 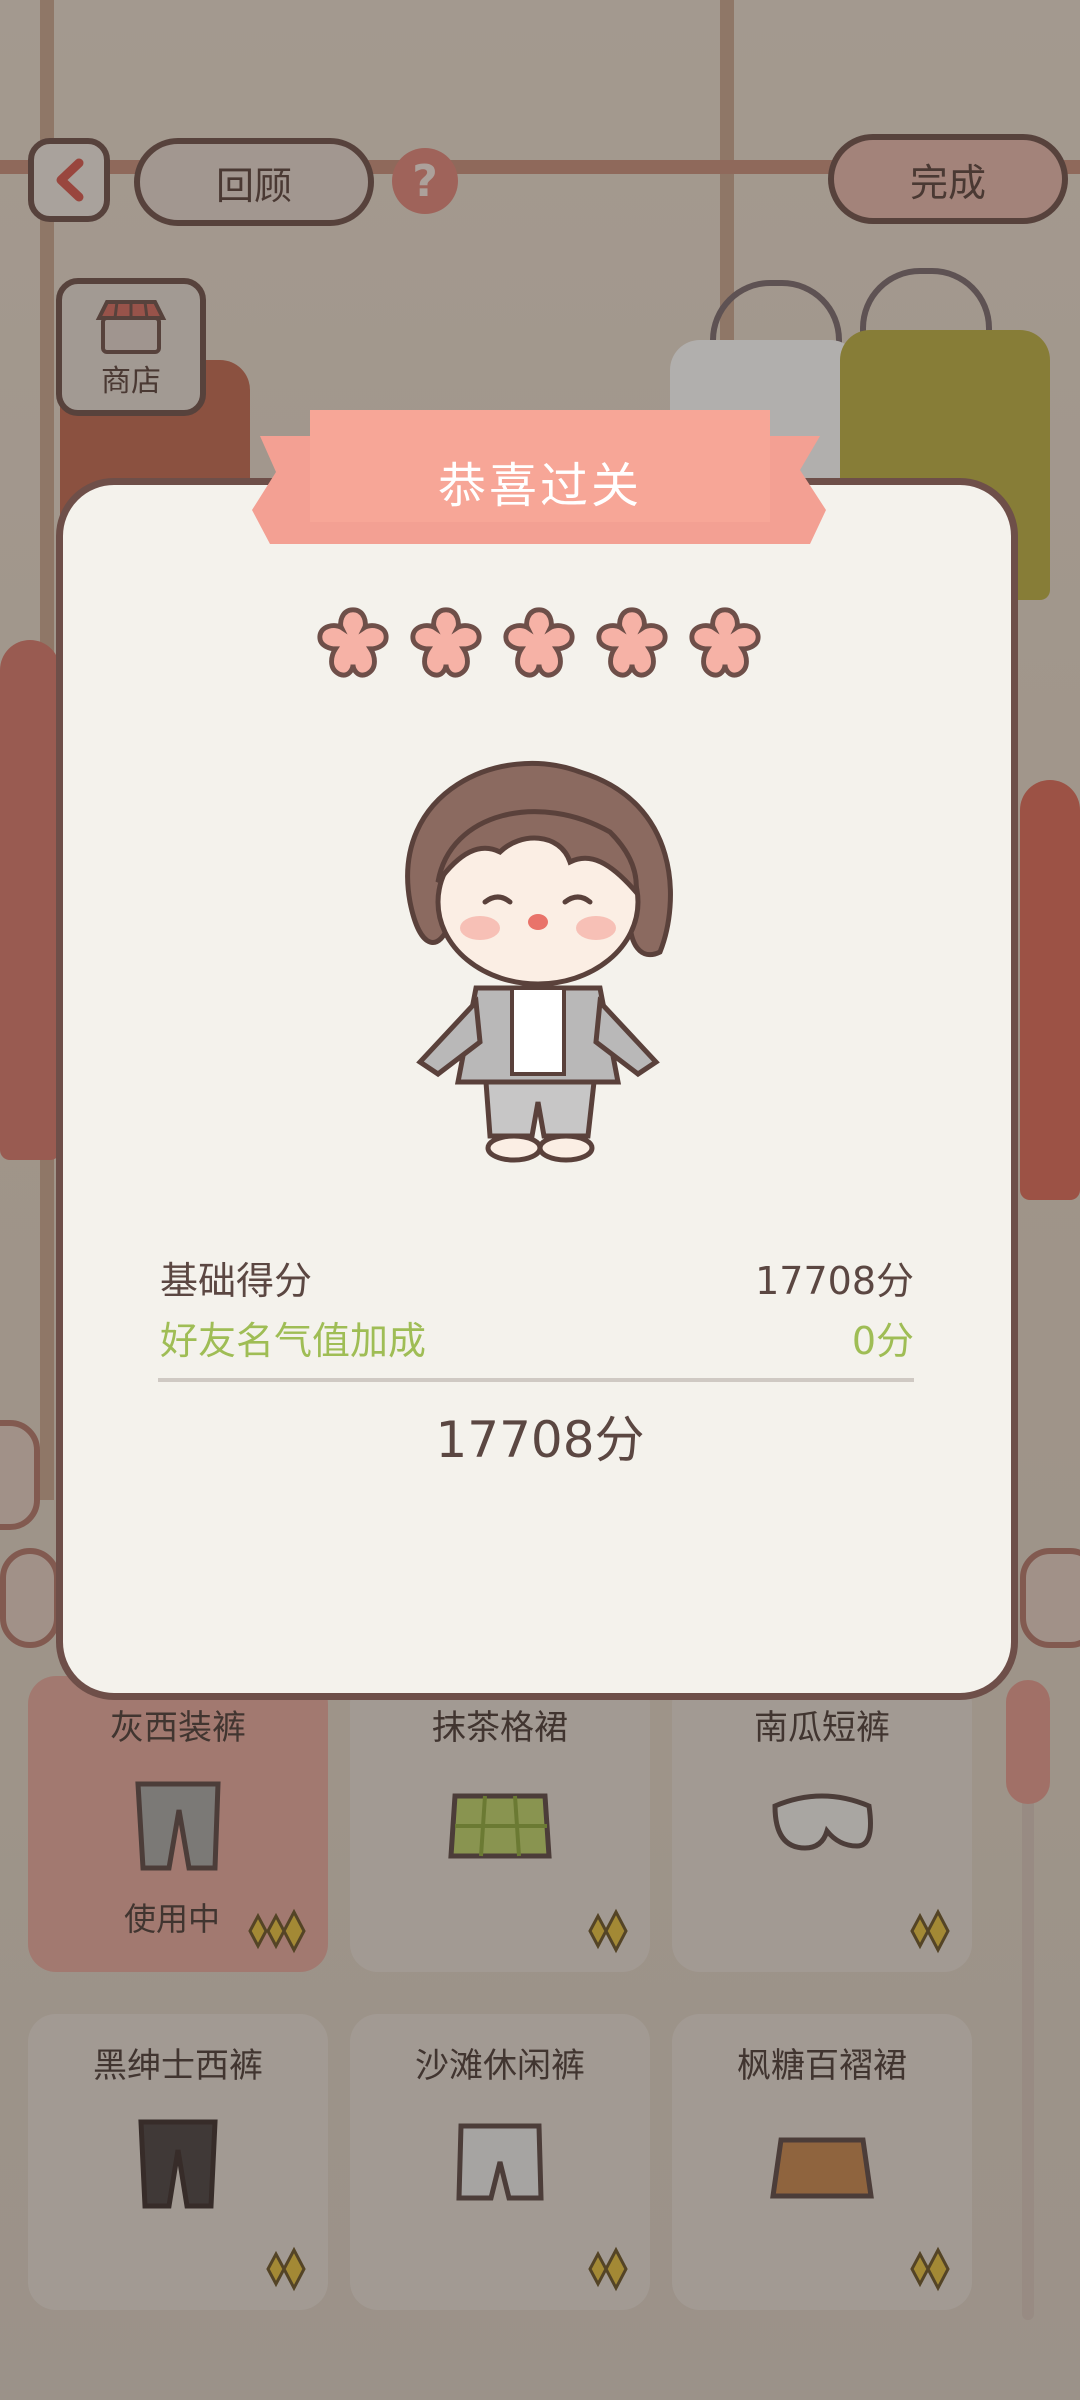 What do you see at coordinates (236, 1281) in the screenshot?
I see `base-score-label: 基础得分` at bounding box center [236, 1281].